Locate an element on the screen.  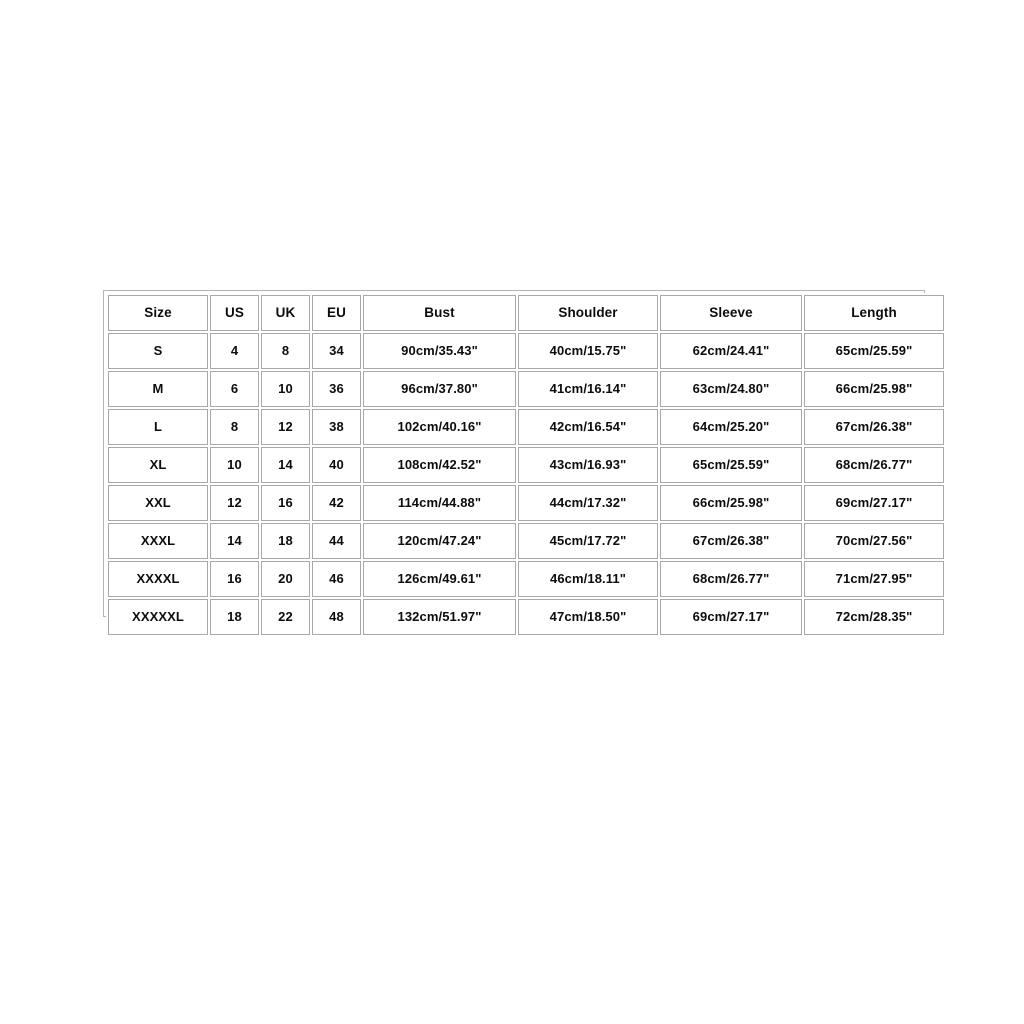
cell-sleeve: 69cm/27.17" is located at coordinates (731, 617).